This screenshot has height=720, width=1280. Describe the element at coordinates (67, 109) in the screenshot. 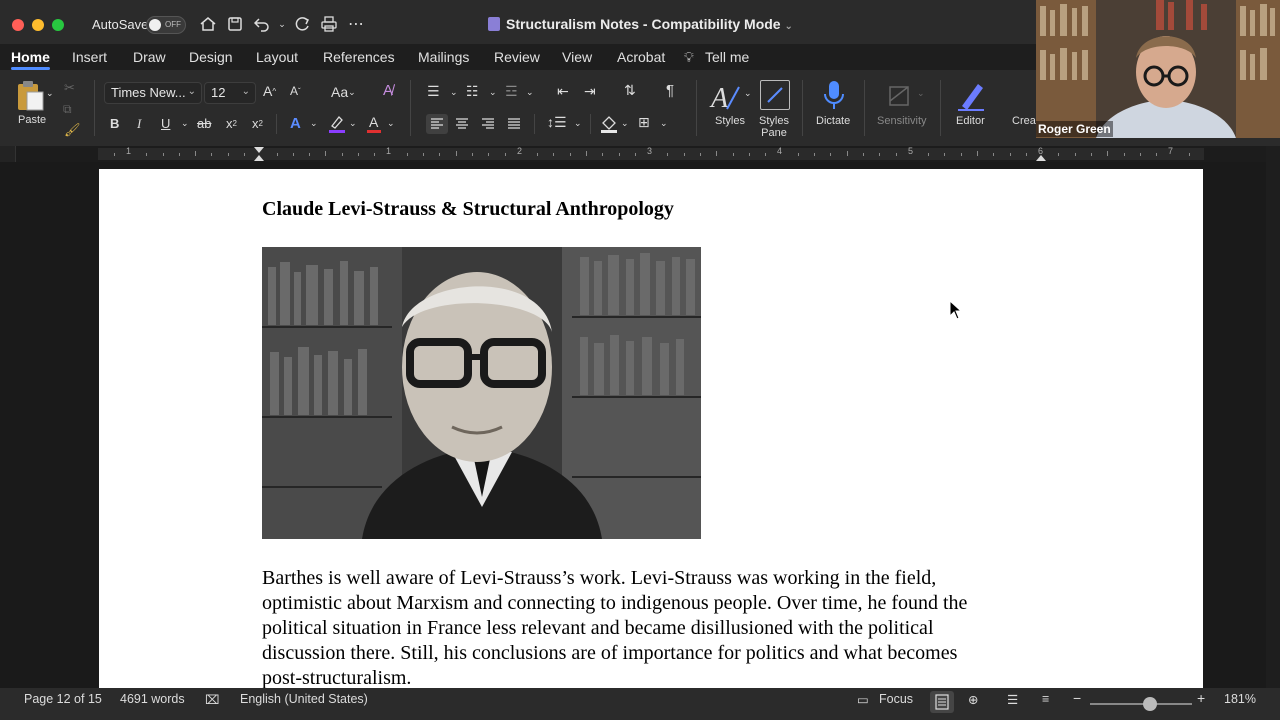

I see `copy-icon: ⧉` at that location.